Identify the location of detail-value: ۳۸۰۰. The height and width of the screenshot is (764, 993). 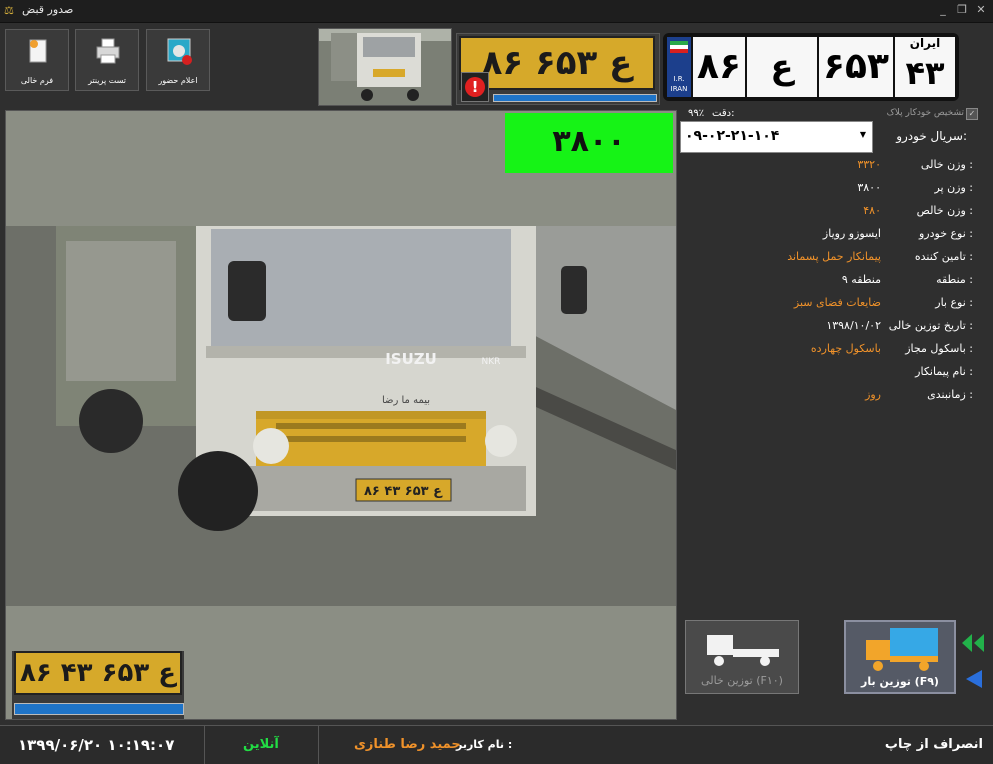
(869, 187).